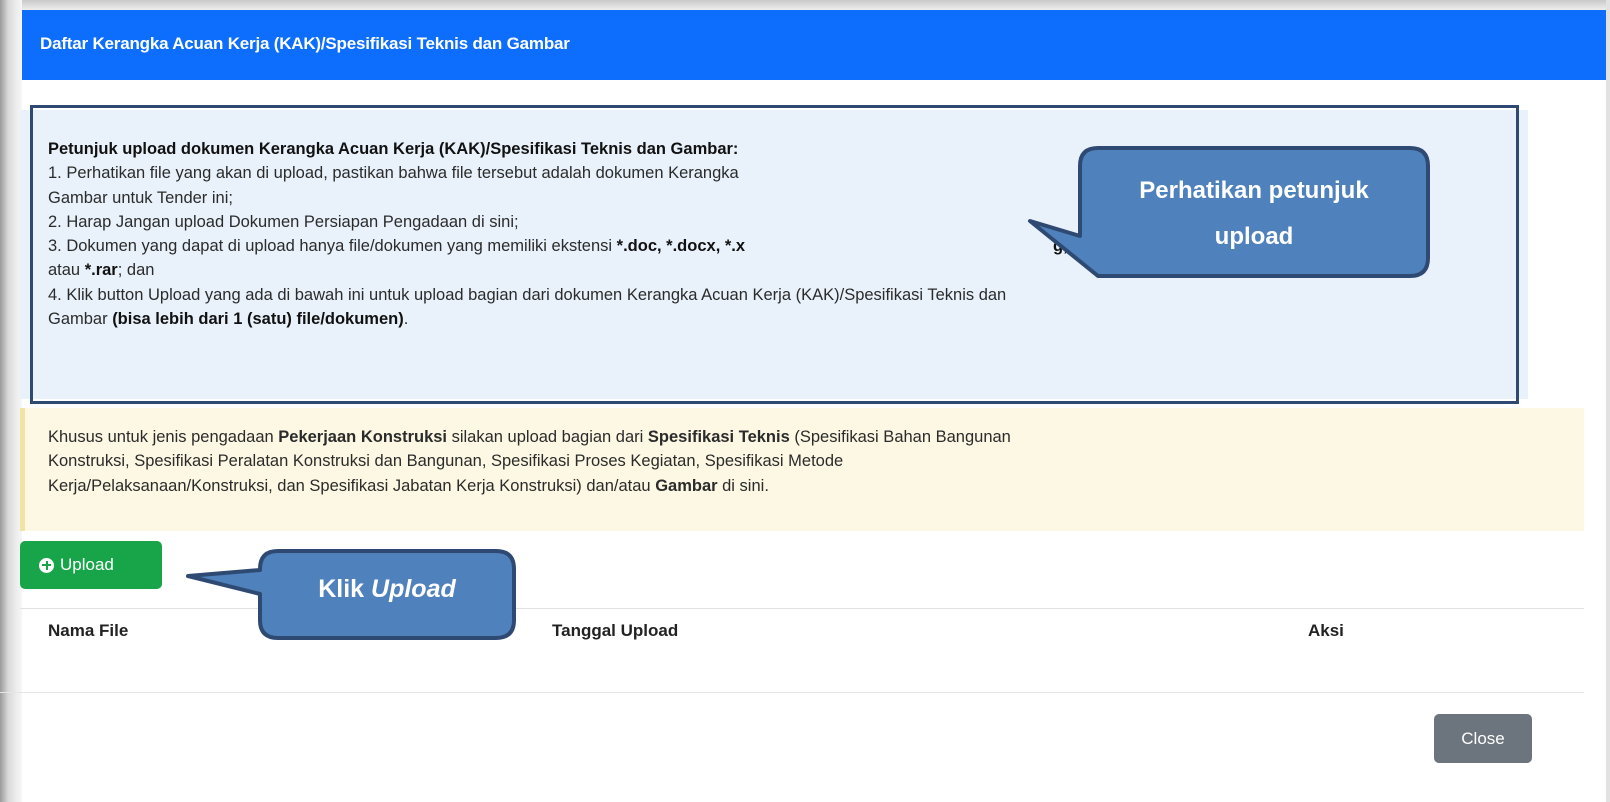 The height and width of the screenshot is (802, 1610). What do you see at coordinates (413, 589) in the screenshot?
I see `upload-callout-emphasis: Upload` at bounding box center [413, 589].